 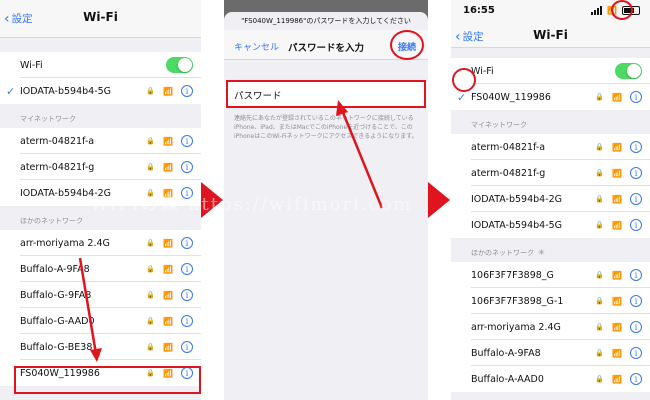 I want to click on network-row: IODATA-b594b4-2G 🔒 📶 i, so click(x=550, y=199).